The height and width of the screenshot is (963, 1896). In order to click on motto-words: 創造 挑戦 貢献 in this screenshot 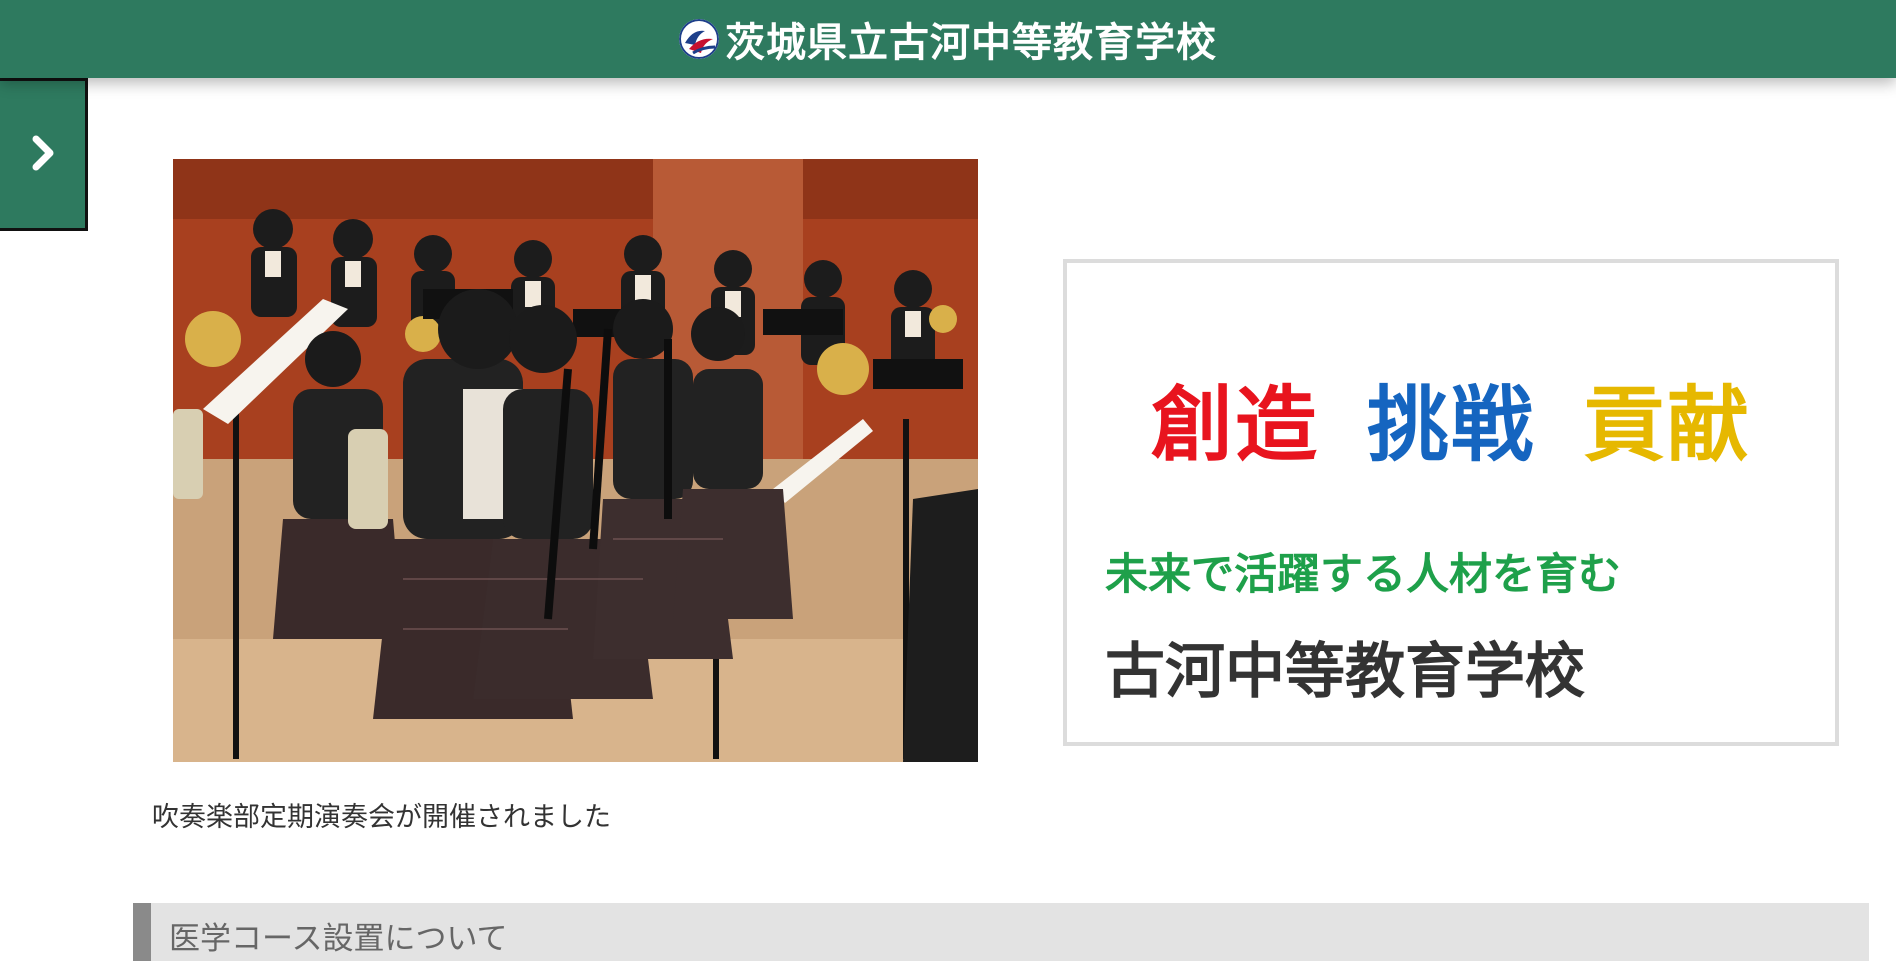, I will do `click(1451, 417)`.